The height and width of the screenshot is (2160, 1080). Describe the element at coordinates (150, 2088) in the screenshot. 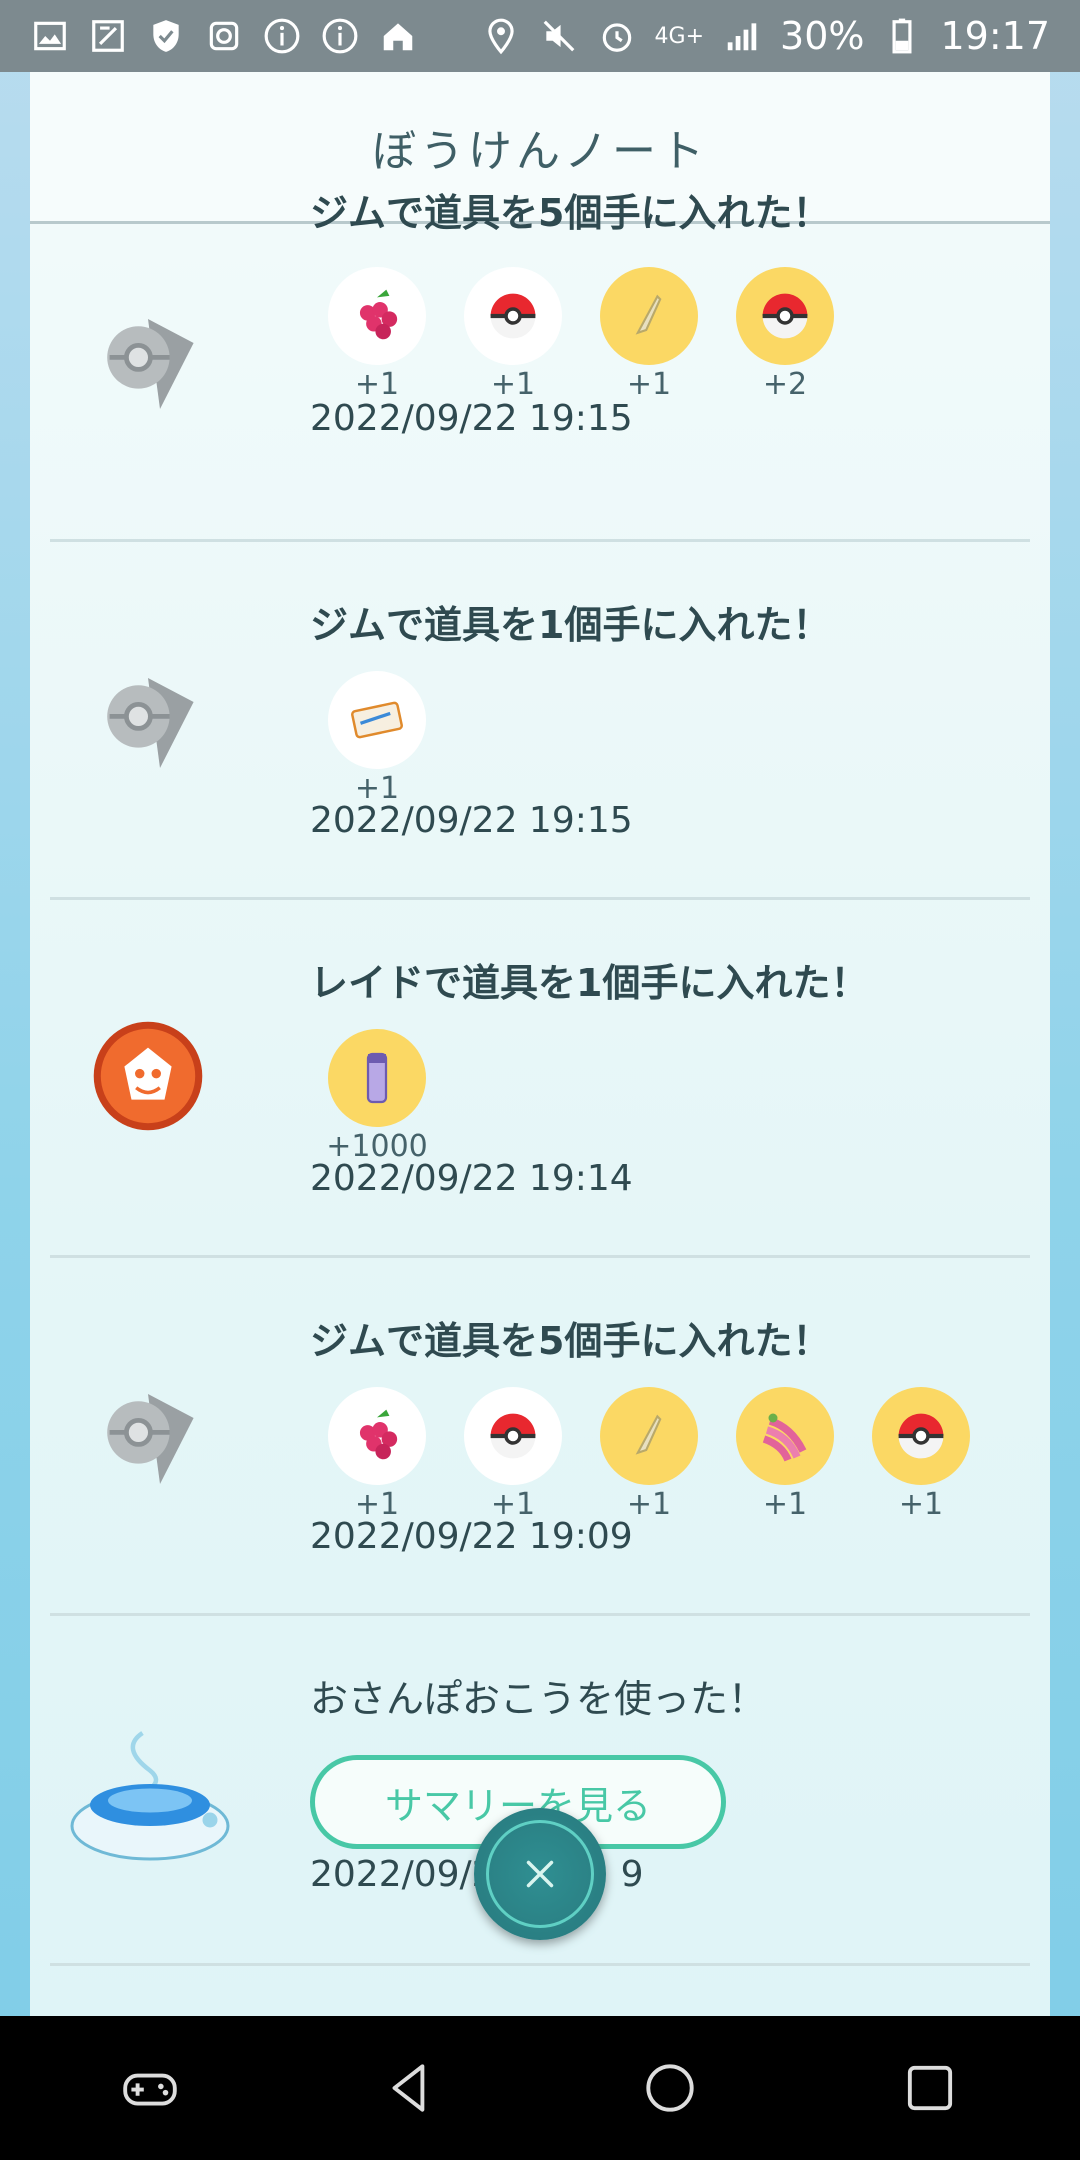

I see `game-controller-icon` at that location.